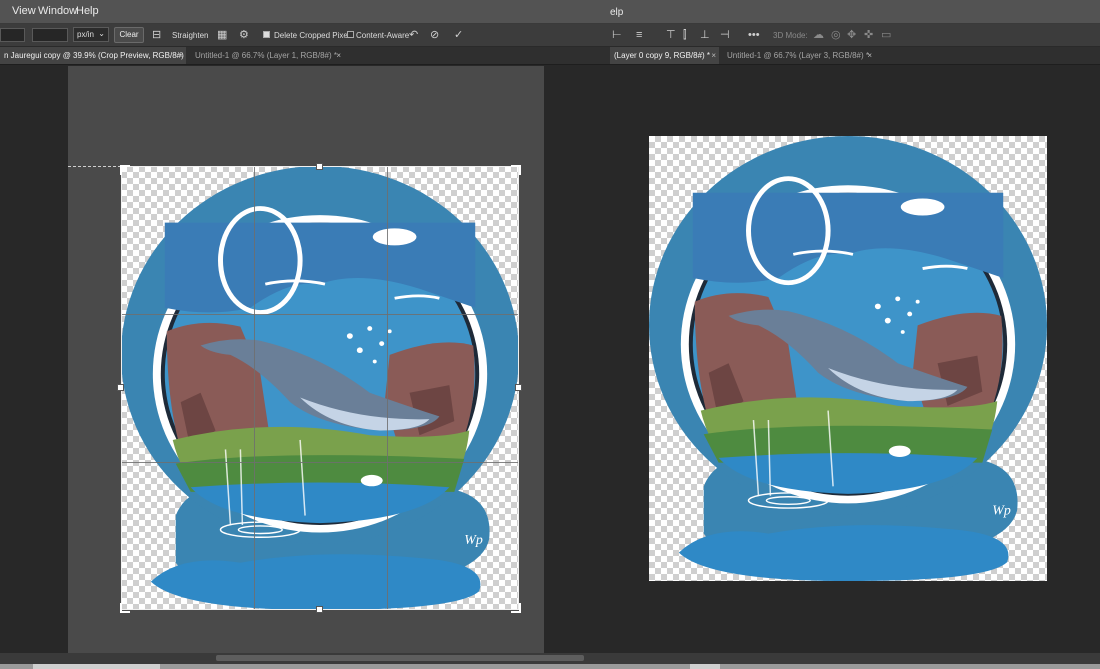 This screenshot has height=669, width=1100. What do you see at coordinates (156, 35) in the screenshot?
I see `straighten-icon: ⊟` at bounding box center [156, 35].